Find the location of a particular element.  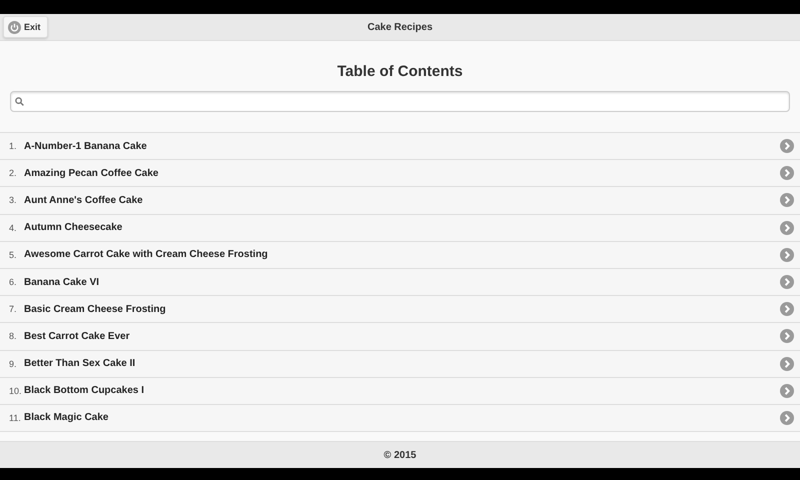

item-number: 10. is located at coordinates (16, 391).